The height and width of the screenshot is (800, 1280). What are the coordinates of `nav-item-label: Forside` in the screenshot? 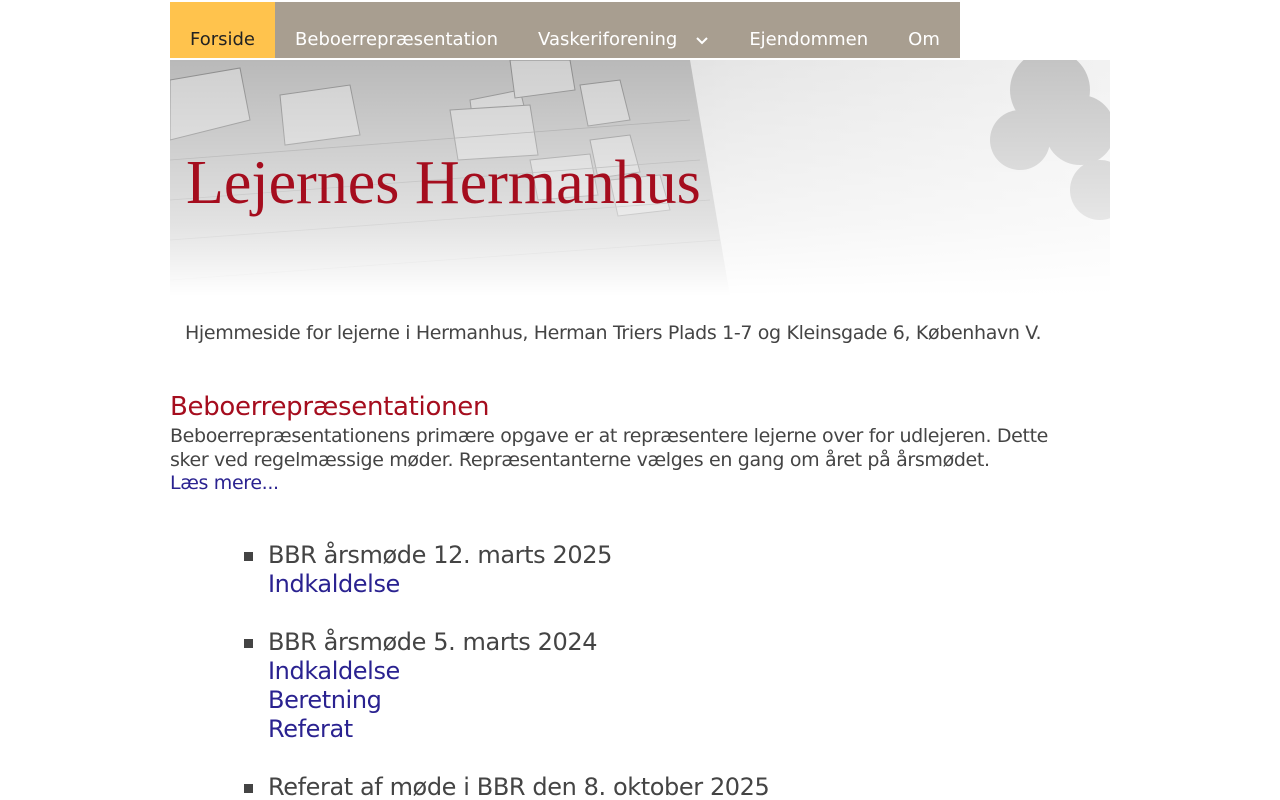 It's located at (223, 39).